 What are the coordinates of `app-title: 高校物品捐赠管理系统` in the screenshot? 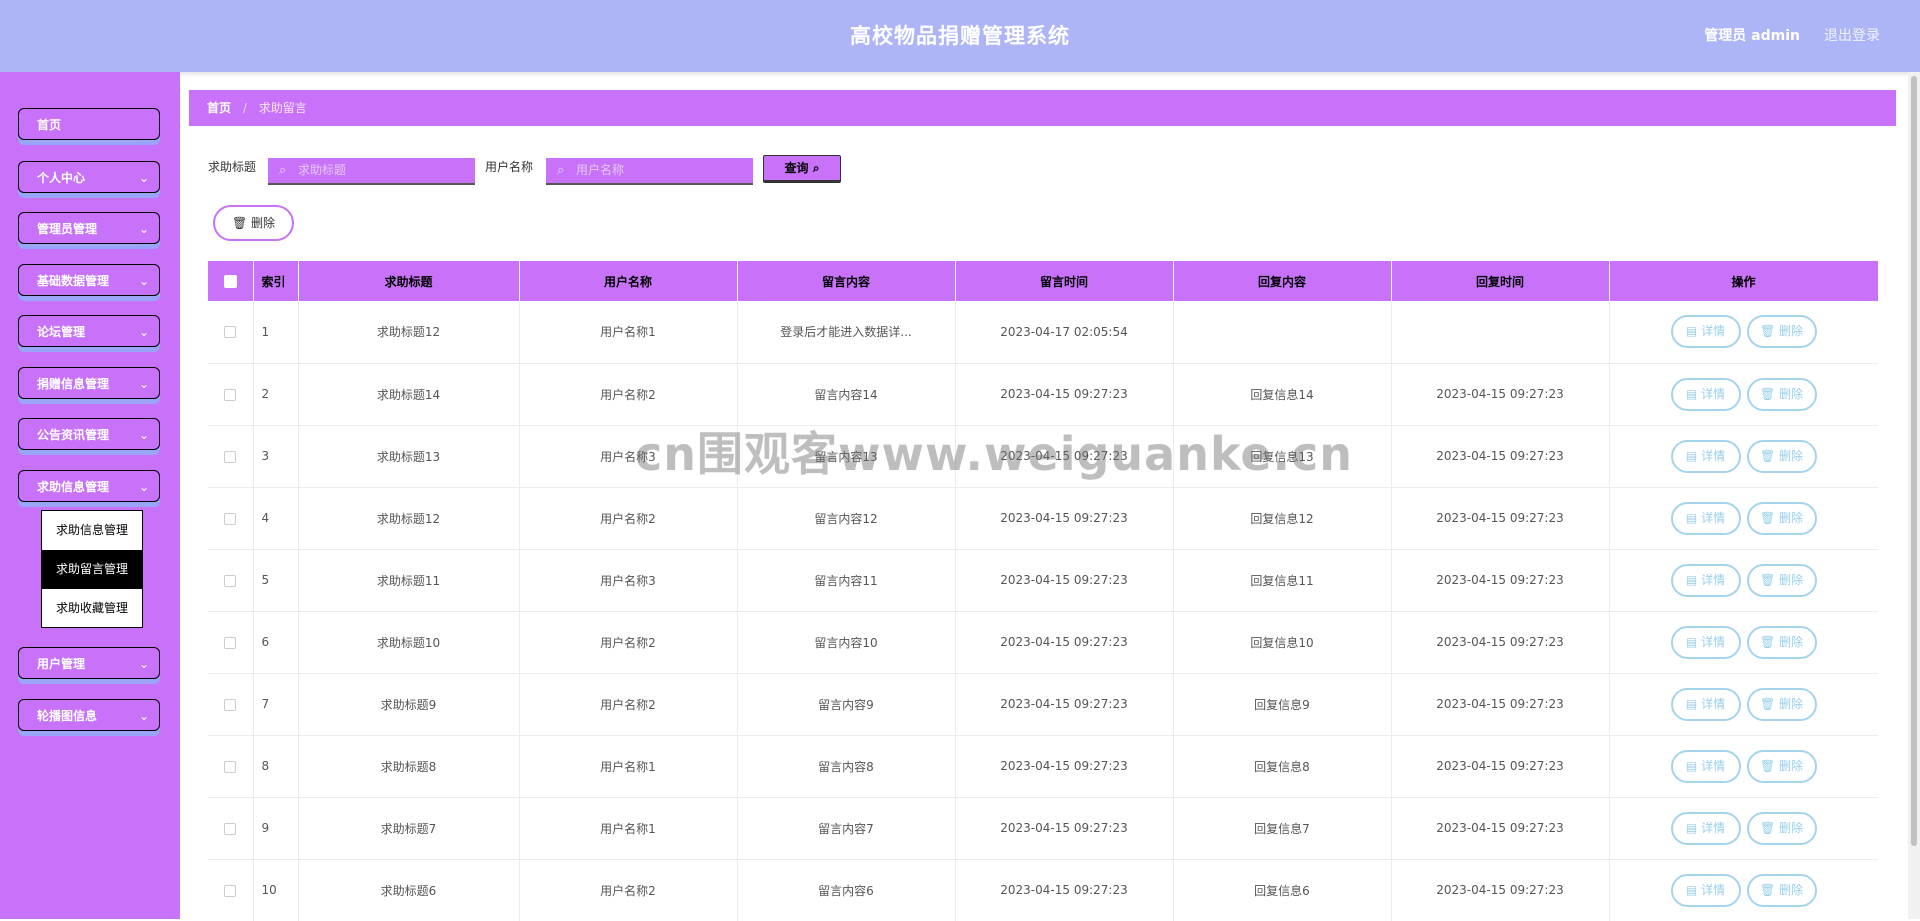 It's located at (960, 36).